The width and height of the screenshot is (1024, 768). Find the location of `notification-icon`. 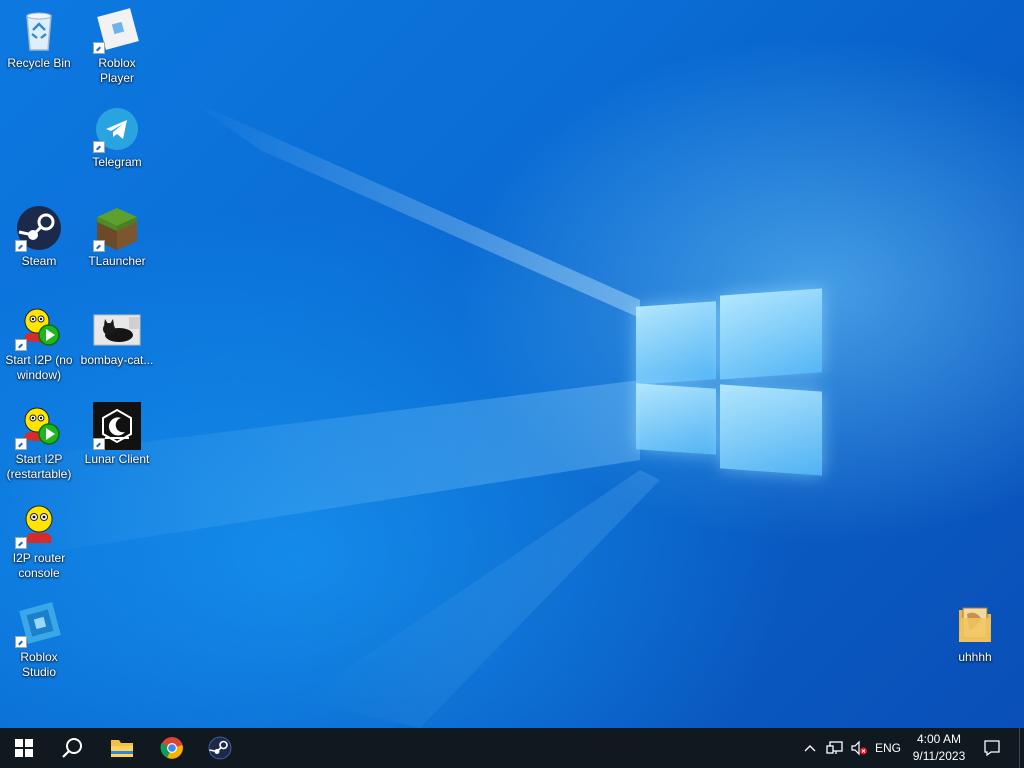

notification-icon is located at coordinates (992, 748).